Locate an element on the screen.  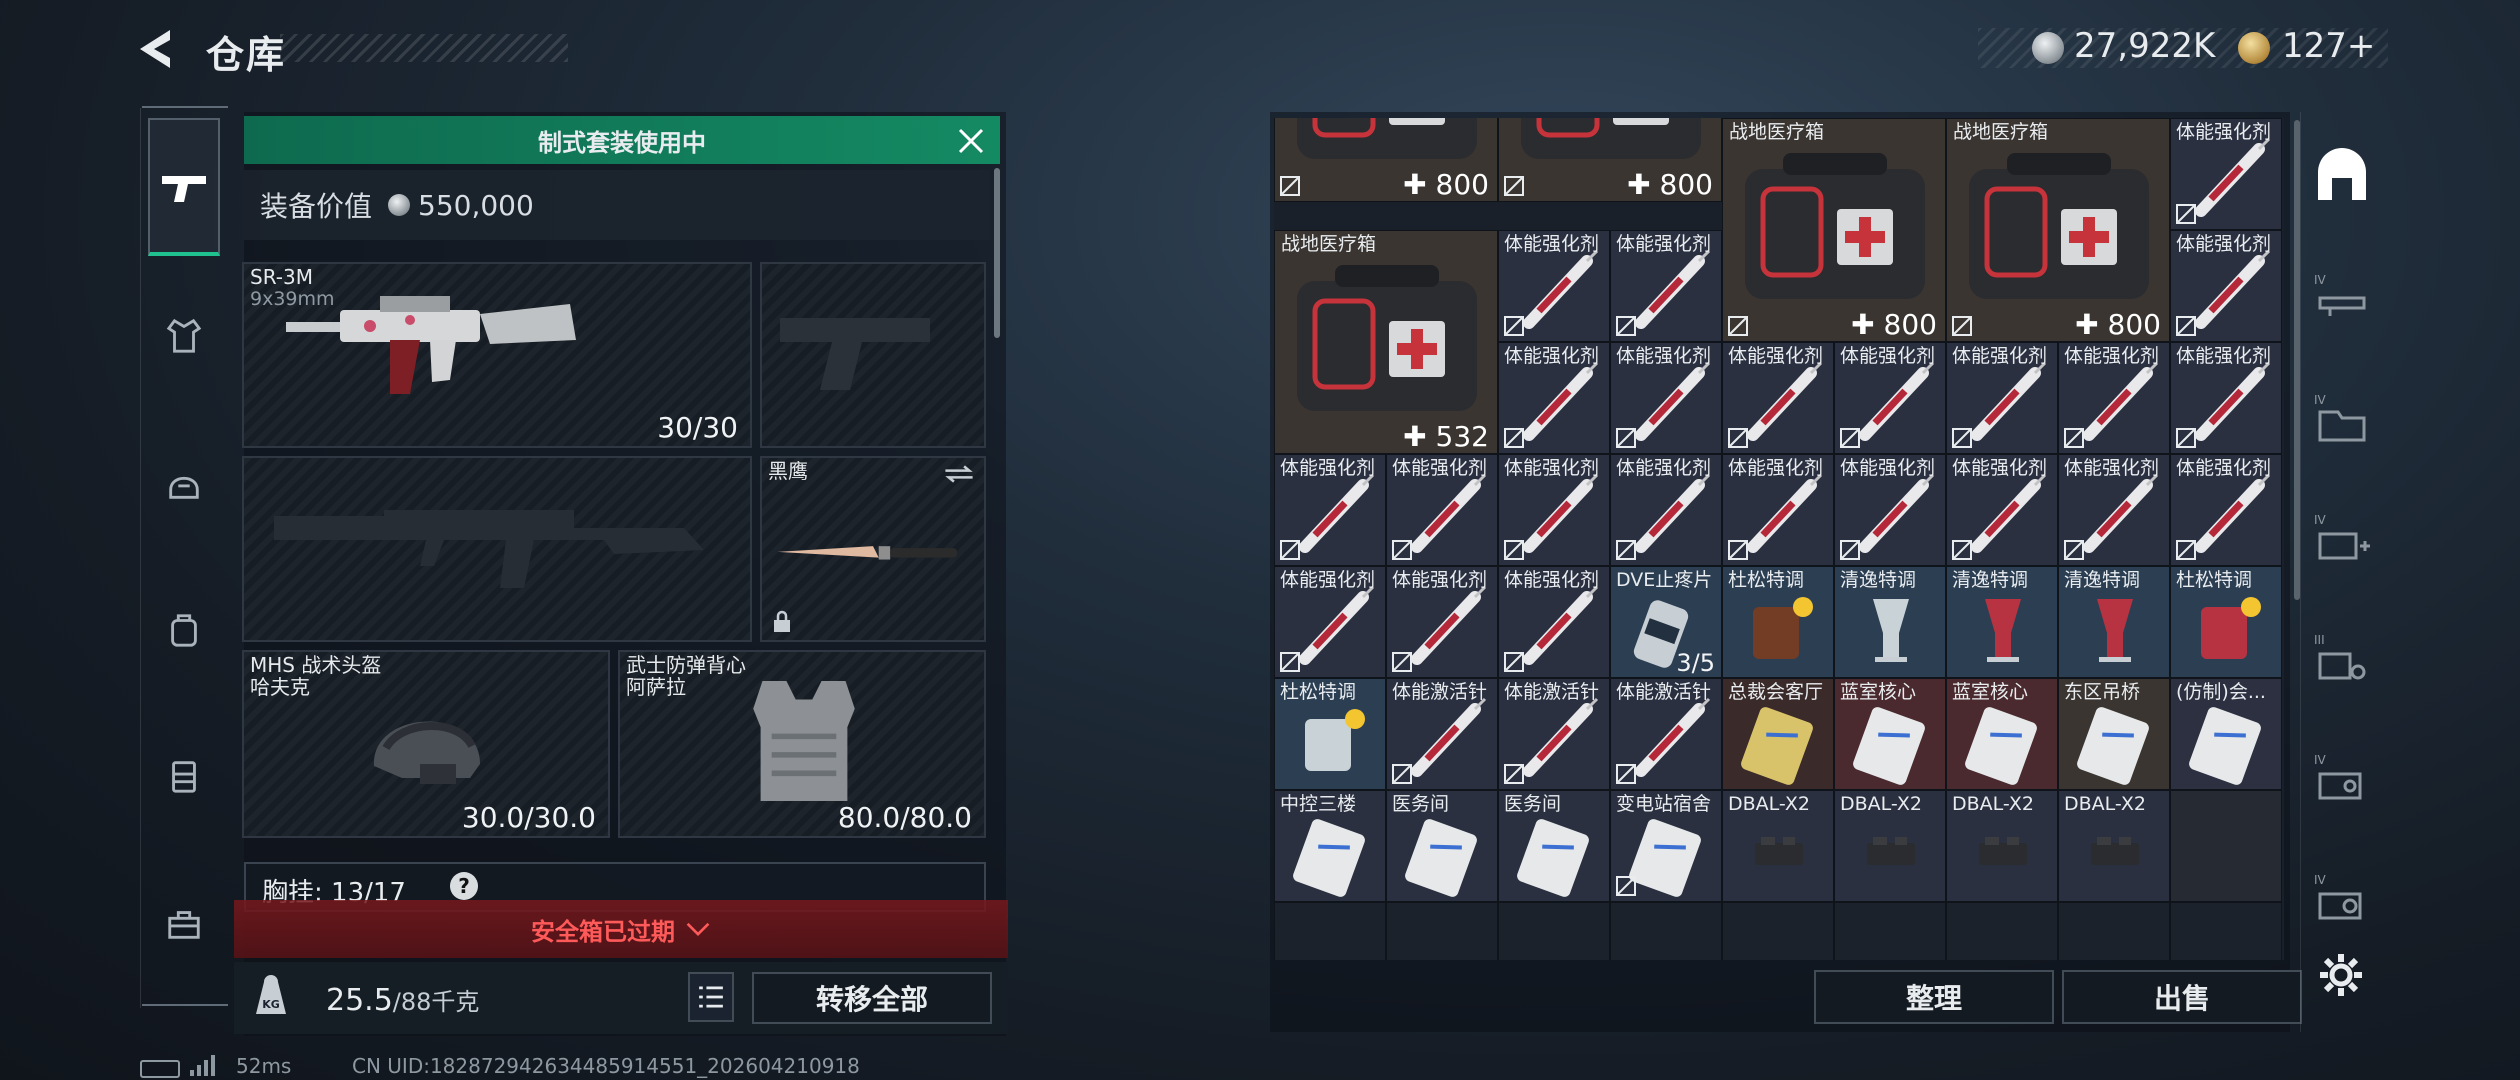
svg-text: KG is located at coordinates (271, 1004).